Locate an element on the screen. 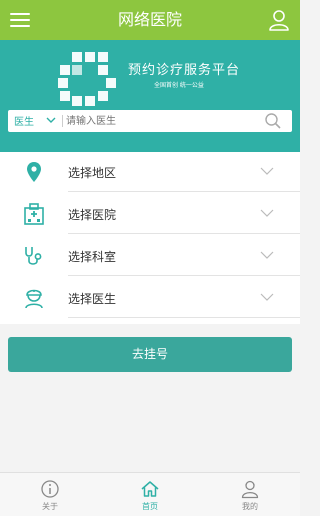  tab-about: 关于 is located at coordinates (50, 494).